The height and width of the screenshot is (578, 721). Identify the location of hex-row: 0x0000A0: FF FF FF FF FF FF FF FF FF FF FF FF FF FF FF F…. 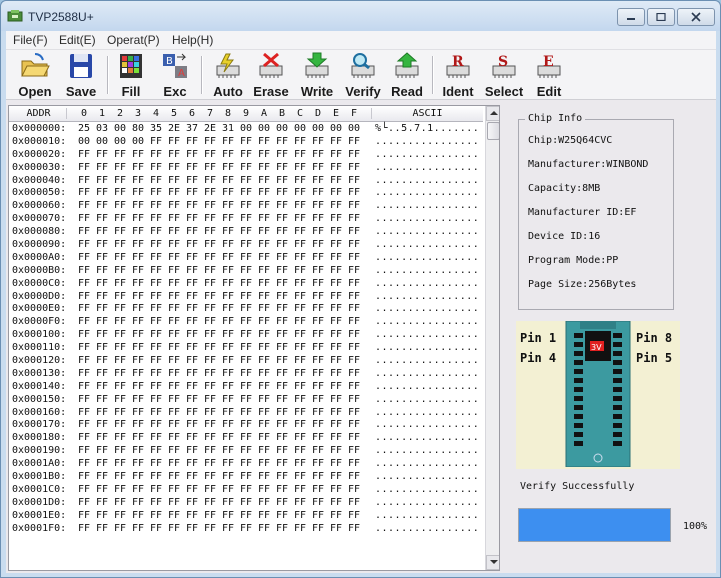
(246, 258).